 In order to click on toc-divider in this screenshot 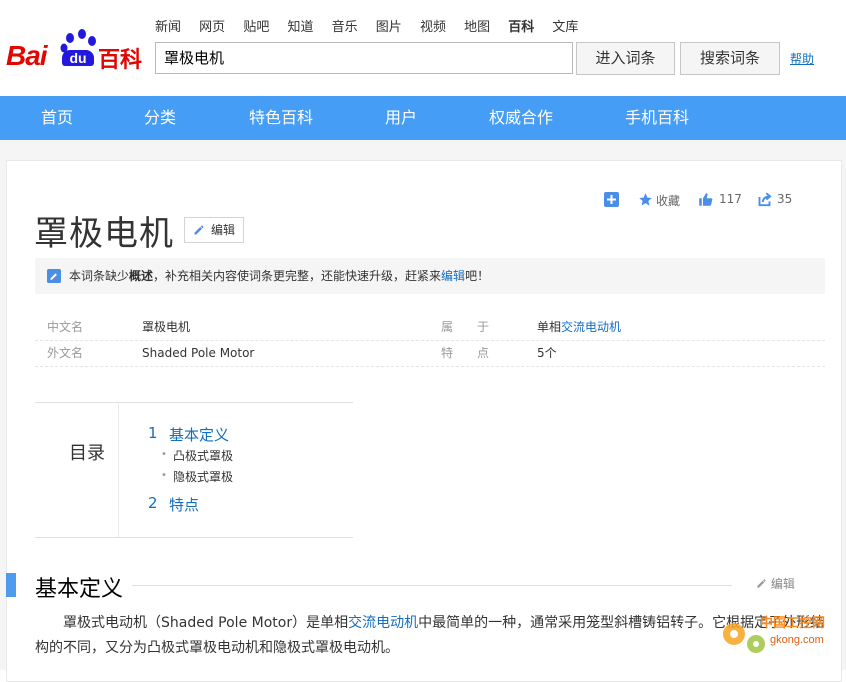, I will do `click(118, 470)`.